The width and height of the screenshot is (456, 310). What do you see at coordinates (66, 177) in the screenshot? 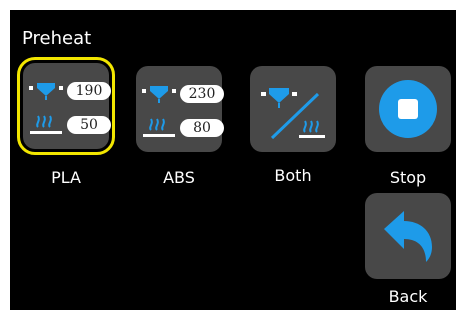
I see `preset-pla-label: PLA` at bounding box center [66, 177].